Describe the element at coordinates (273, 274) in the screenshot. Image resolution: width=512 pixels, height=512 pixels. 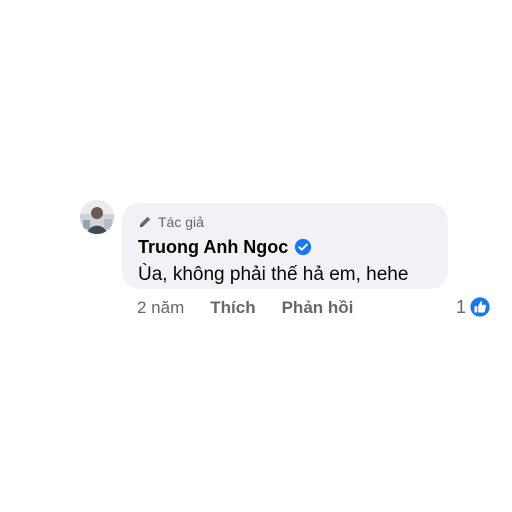
I see `comment-text: Ùa, không phải thế hả em, hehe` at that location.